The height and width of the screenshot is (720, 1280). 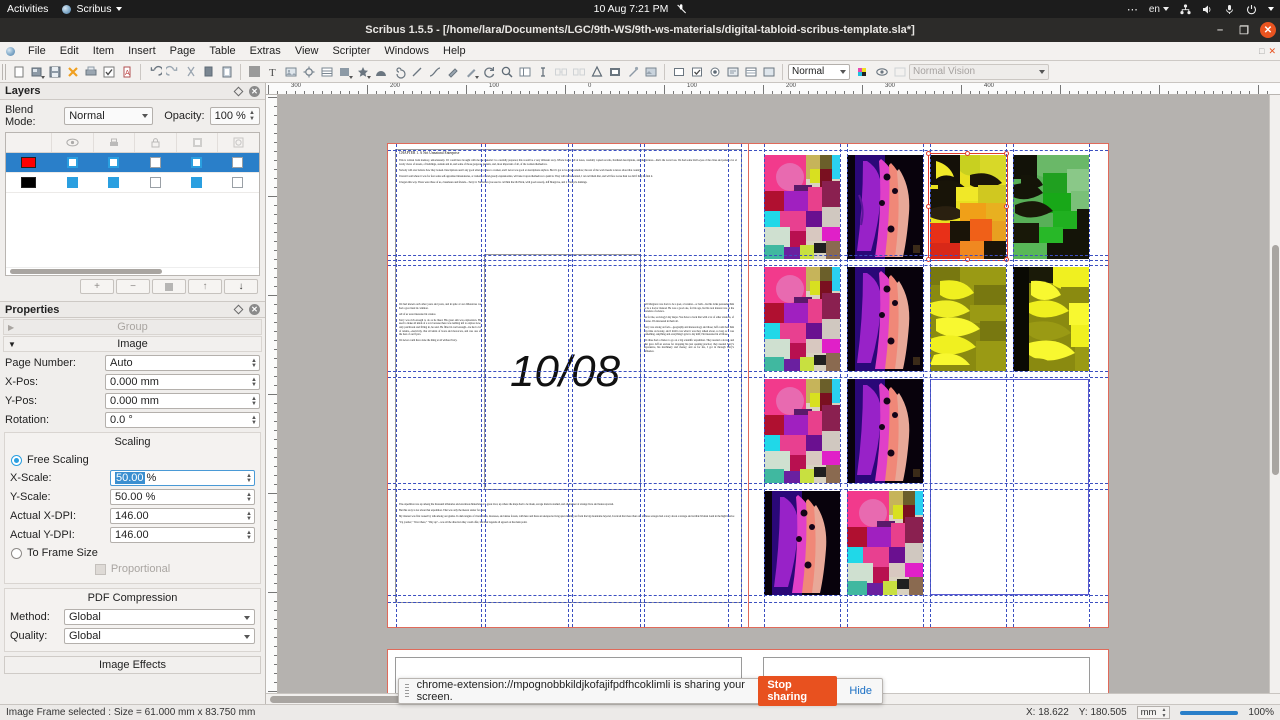 I want to click on horizontal-ruler: 300 200 100 0 100 200 300 400, so click(x=773, y=89).